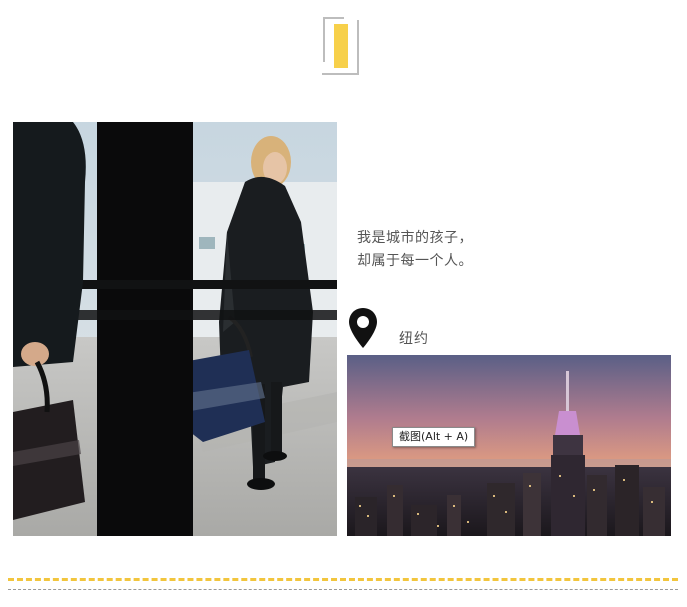 Image resolution: width=687 pixels, height=607 pixels. Describe the element at coordinates (363, 328) in the screenshot. I see `map-pin-icon` at that location.